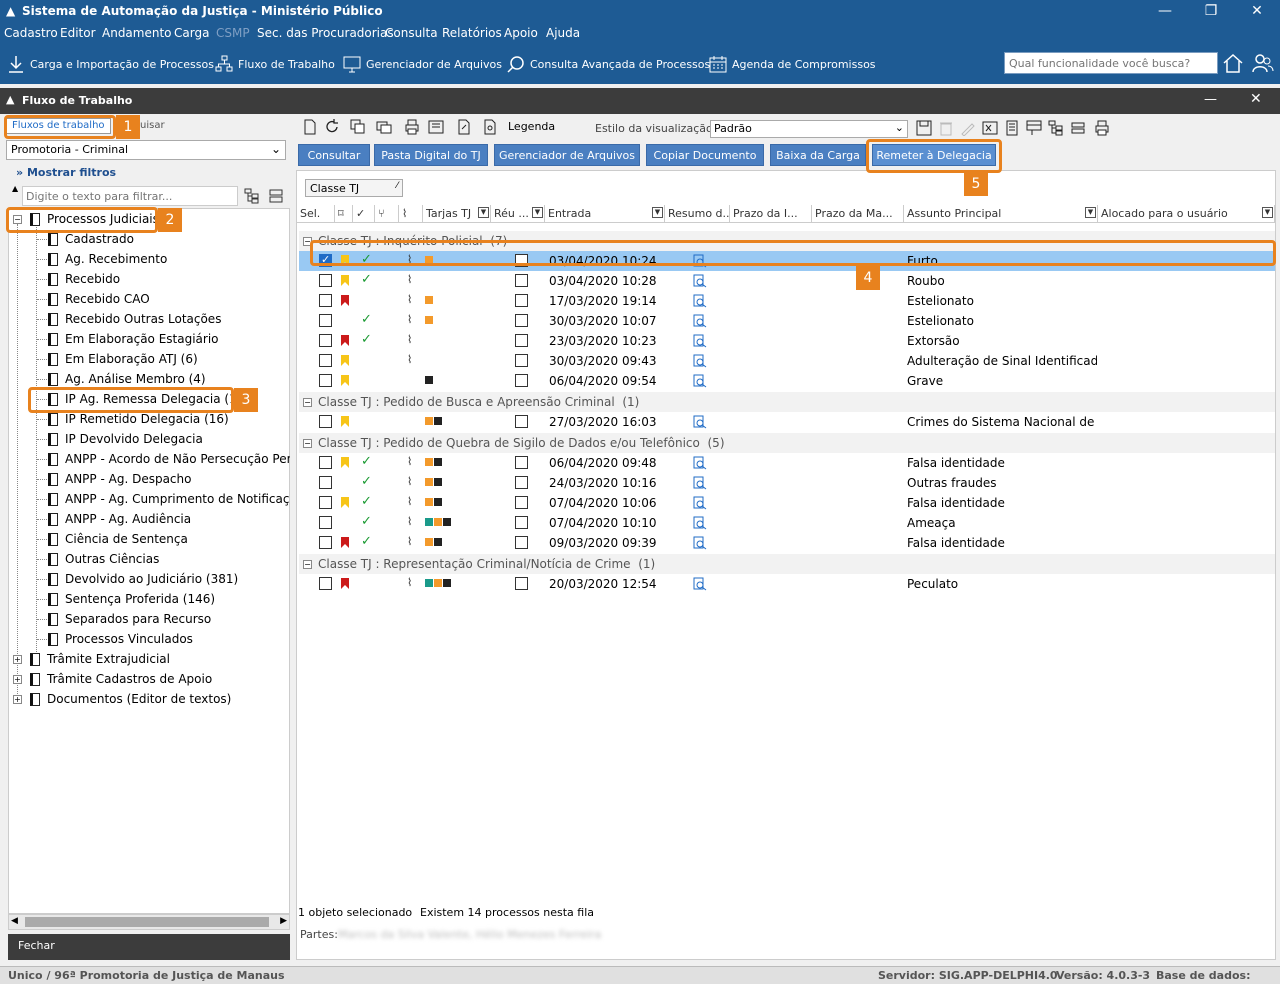 The height and width of the screenshot is (984, 1280). What do you see at coordinates (332, 128) in the screenshot?
I see `refresh-icon` at bounding box center [332, 128].